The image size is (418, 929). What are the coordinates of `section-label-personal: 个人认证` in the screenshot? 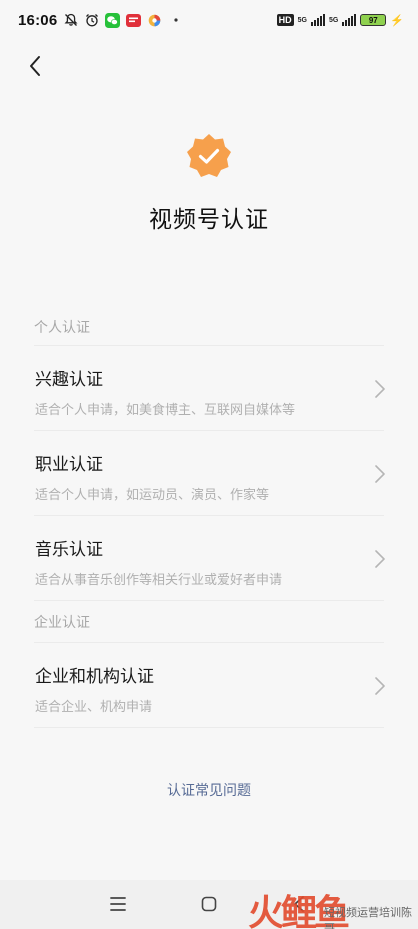 It's located at (209, 327).